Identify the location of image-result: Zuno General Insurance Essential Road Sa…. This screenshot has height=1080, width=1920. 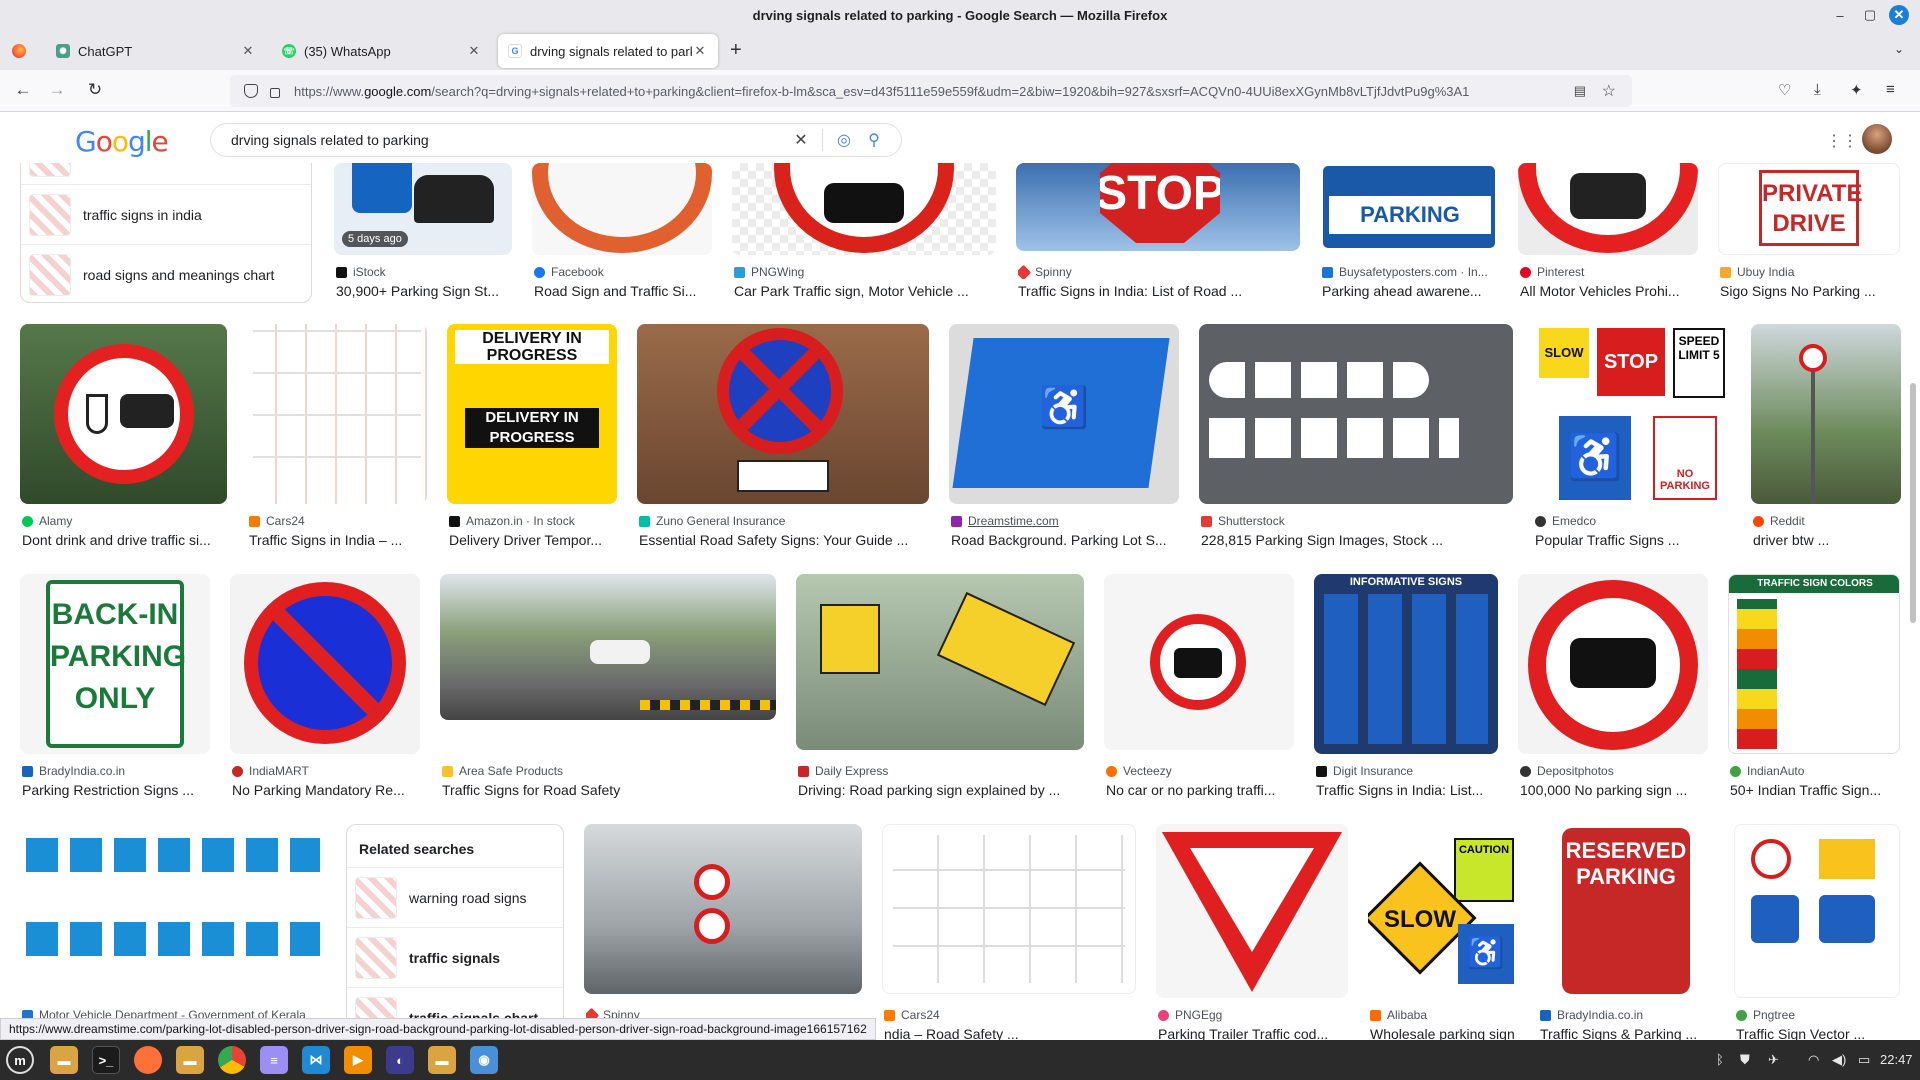
(783, 439).